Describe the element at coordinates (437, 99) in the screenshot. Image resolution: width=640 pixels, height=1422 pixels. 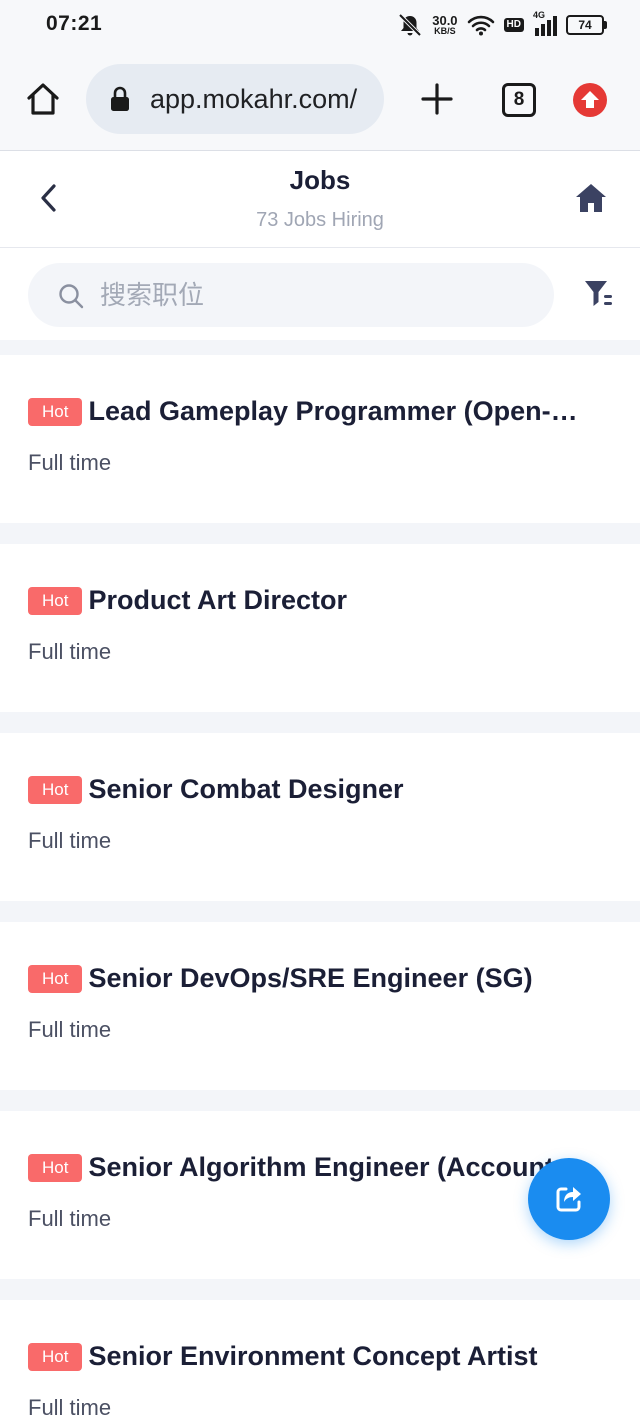
I see `new-tab-plus-icon` at that location.